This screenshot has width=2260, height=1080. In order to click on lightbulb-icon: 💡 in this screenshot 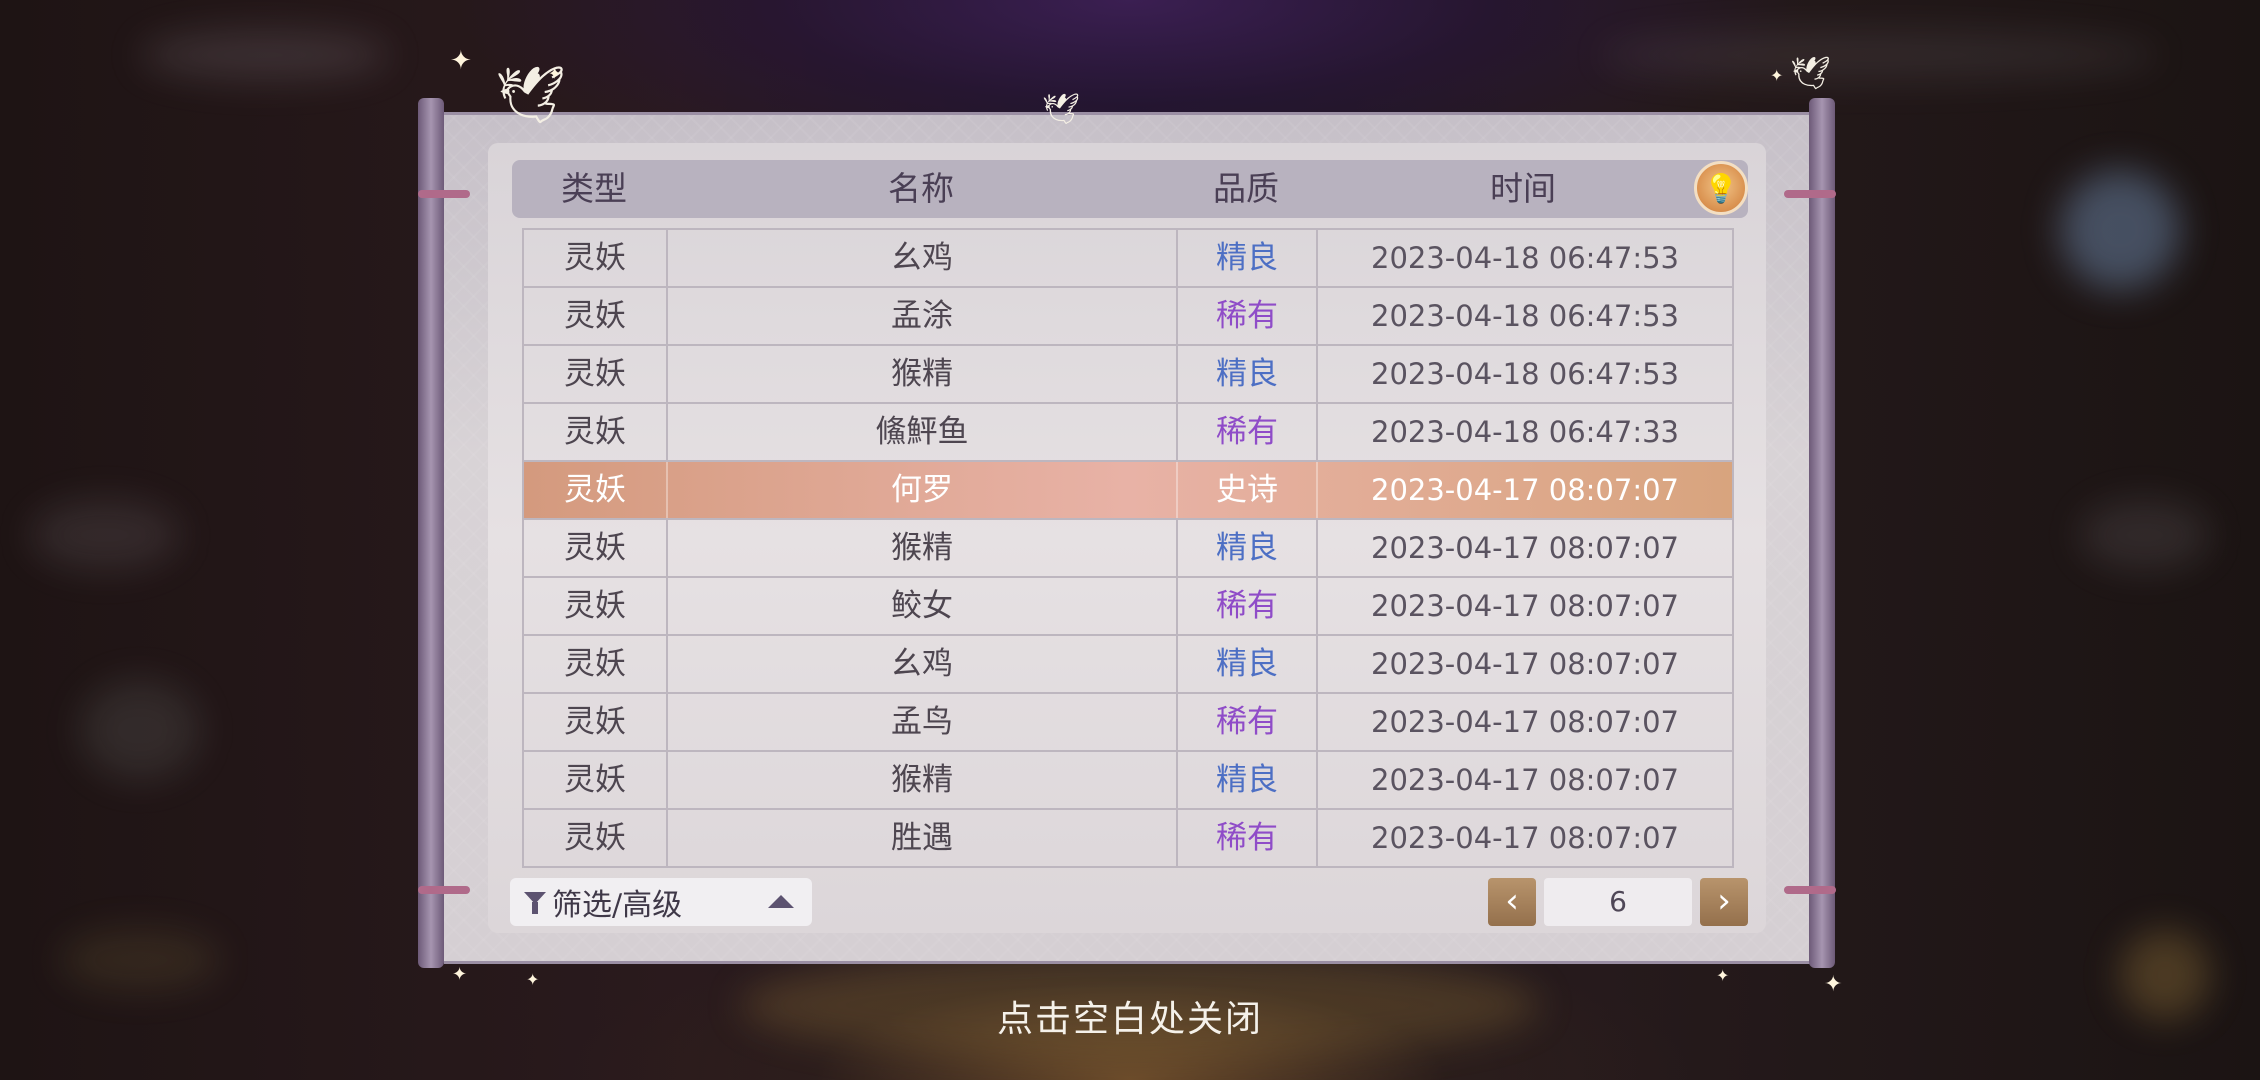, I will do `click(1721, 188)`.